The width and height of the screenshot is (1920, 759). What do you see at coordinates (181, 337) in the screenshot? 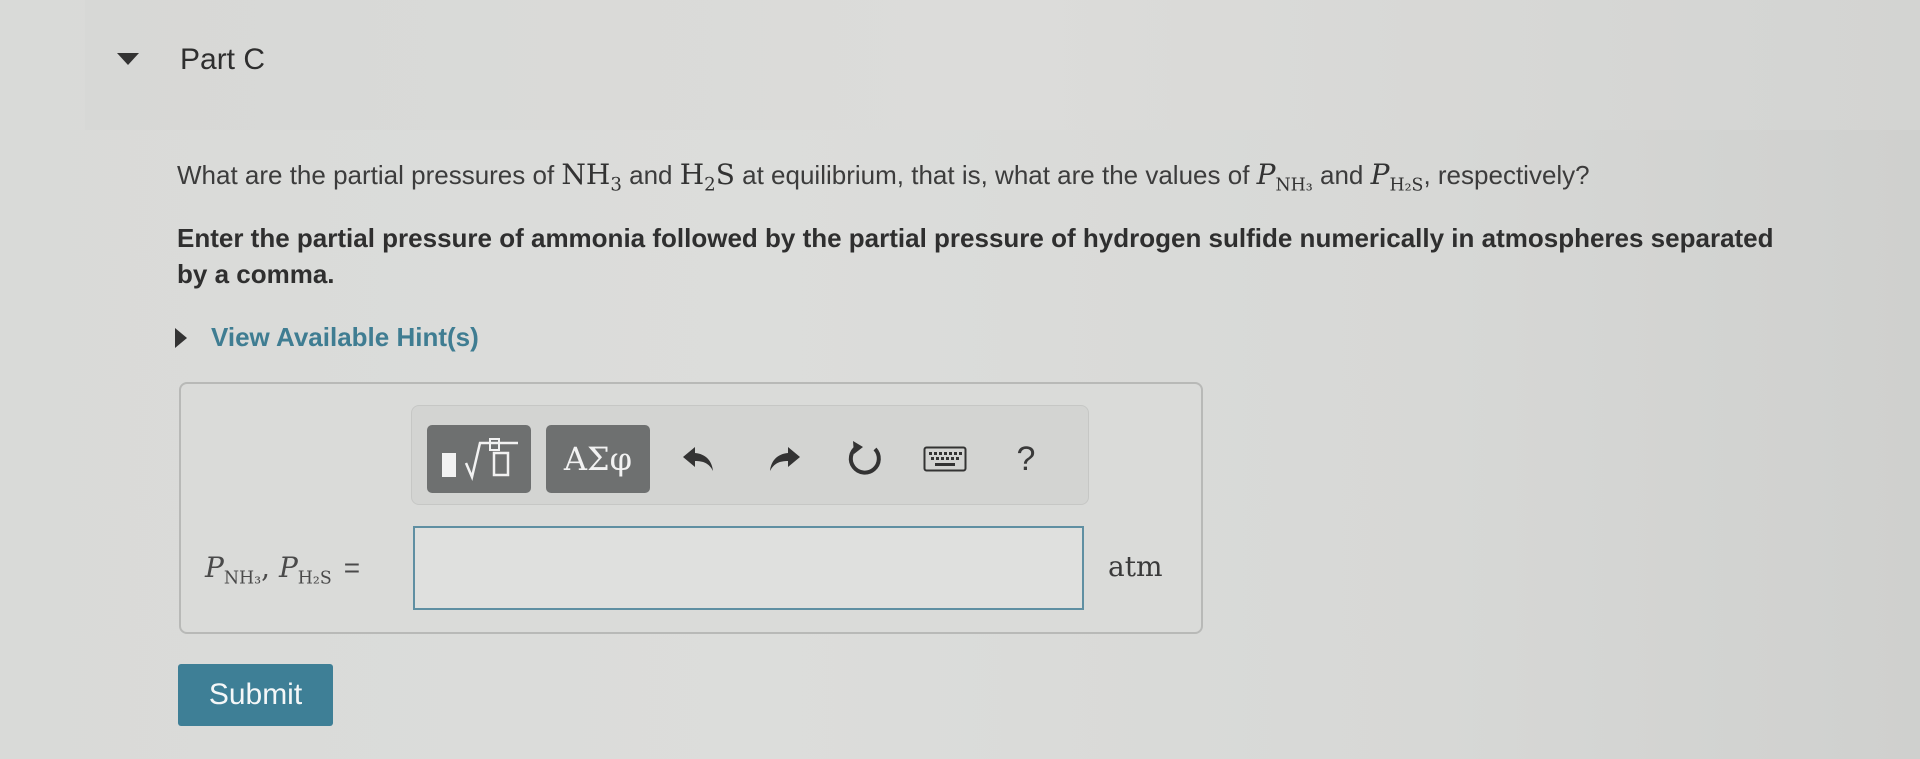
I see `caret-right-icon` at bounding box center [181, 337].